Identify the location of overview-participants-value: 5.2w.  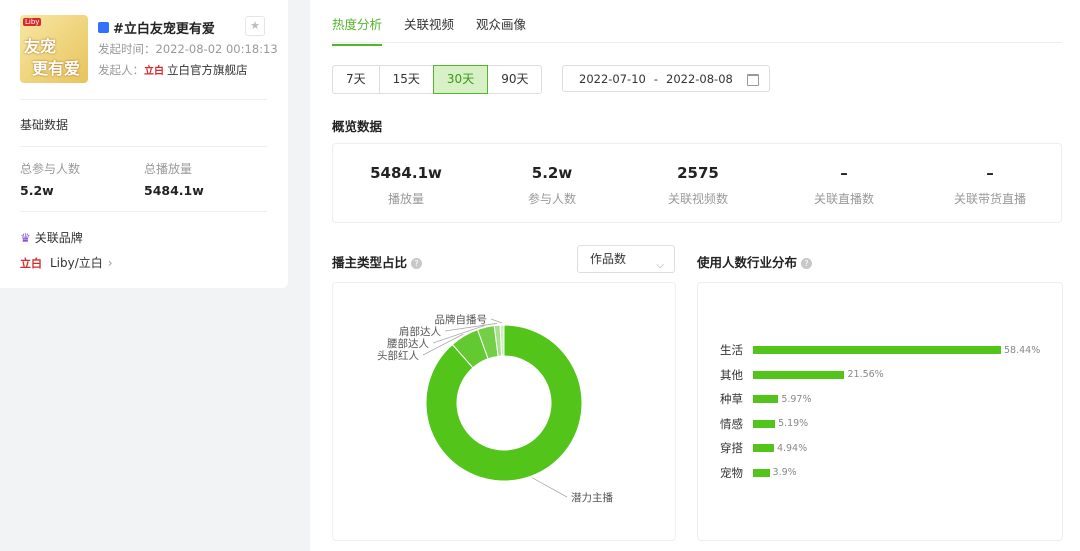
(552, 173).